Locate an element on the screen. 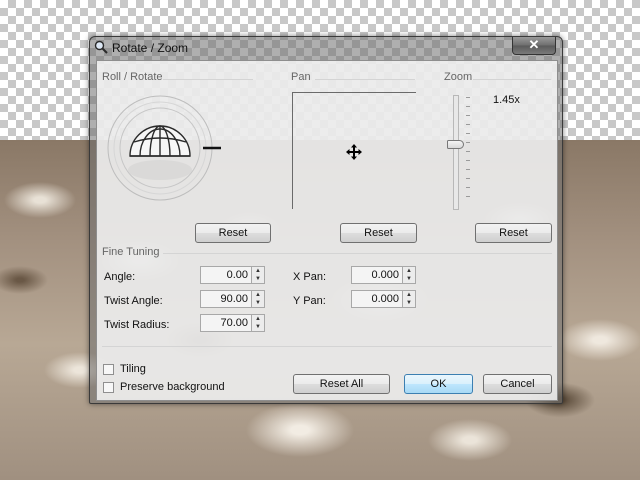 This screenshot has width=640, height=480. zoom-slider-ticks is located at coordinates (468, 152).